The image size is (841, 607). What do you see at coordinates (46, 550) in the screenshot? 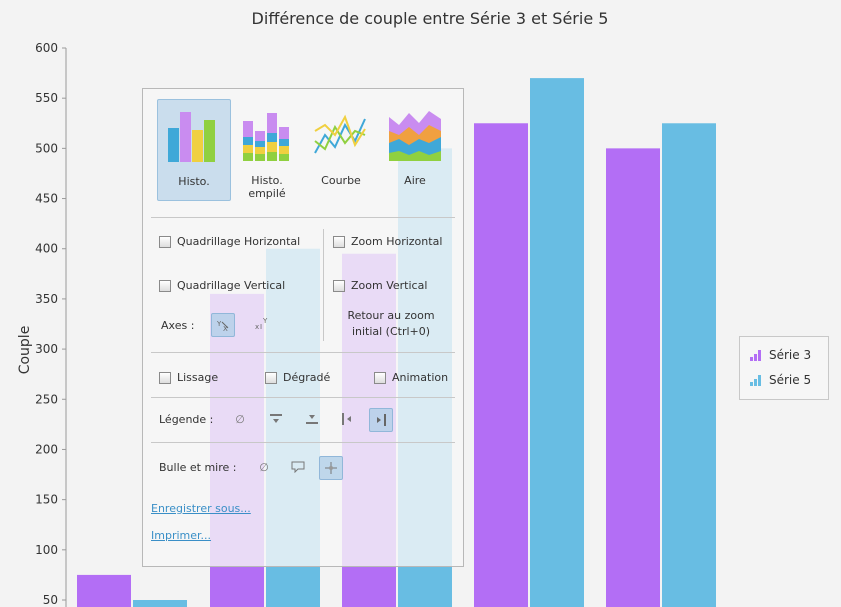
I see `y-tick-label: 100` at bounding box center [46, 550].